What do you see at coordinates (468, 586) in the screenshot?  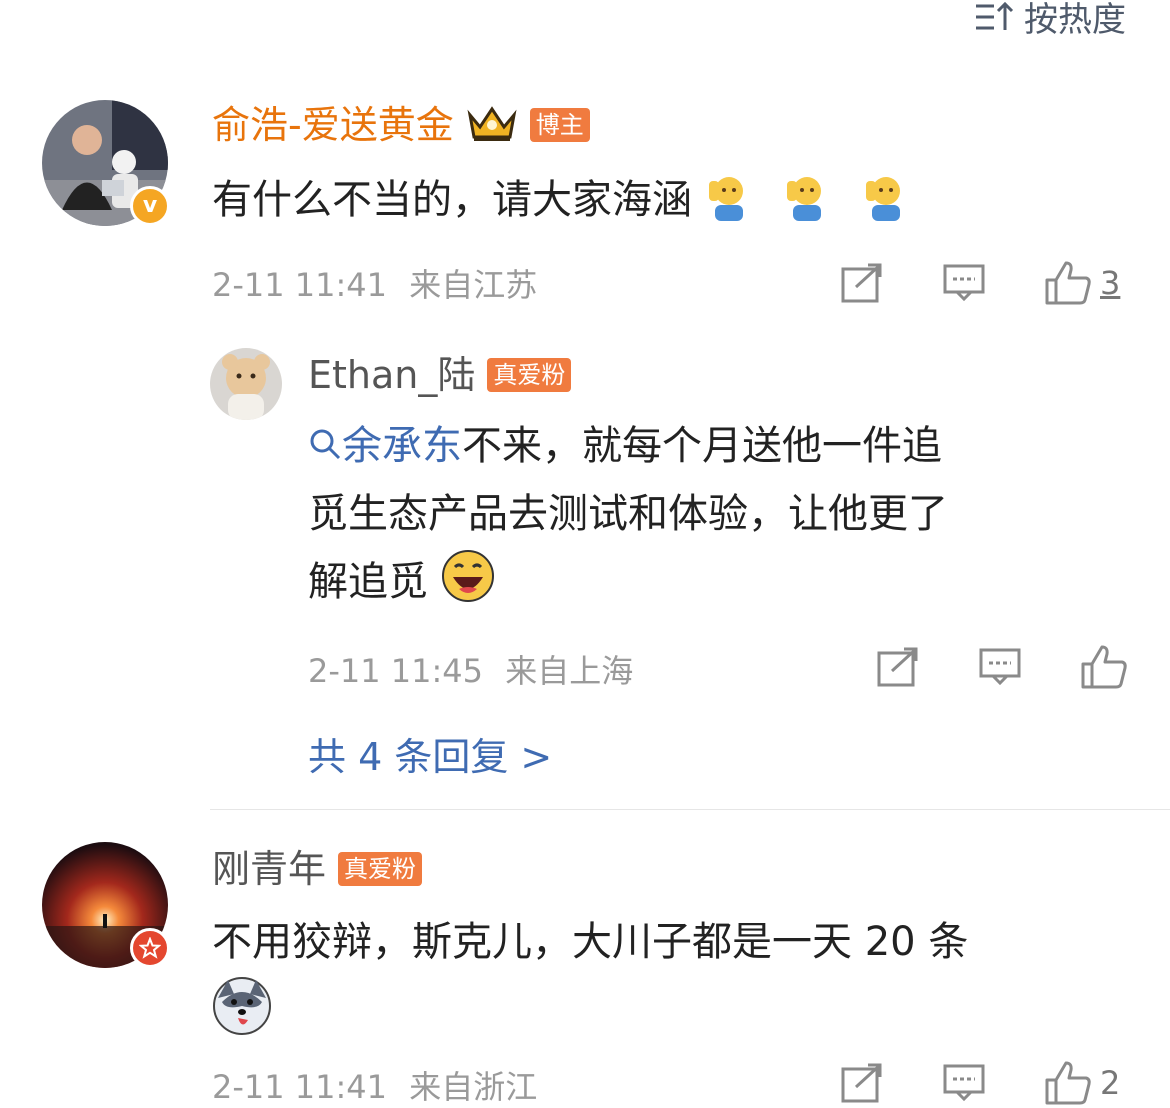 I see `laughing-emoji-icon` at bounding box center [468, 586].